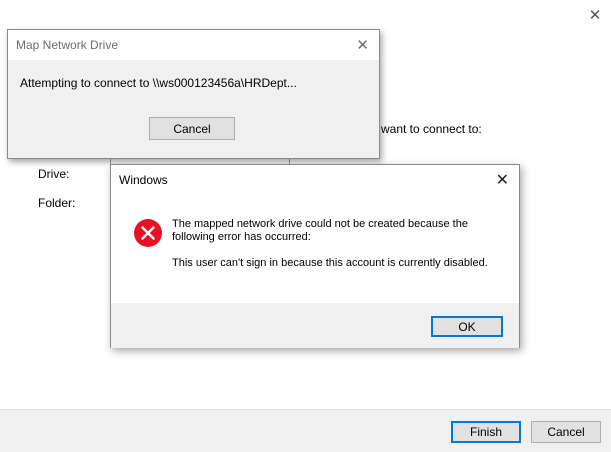 This screenshot has height=452, width=611. Describe the element at coordinates (54, 174) in the screenshot. I see `drive-label: Drive:` at that location.